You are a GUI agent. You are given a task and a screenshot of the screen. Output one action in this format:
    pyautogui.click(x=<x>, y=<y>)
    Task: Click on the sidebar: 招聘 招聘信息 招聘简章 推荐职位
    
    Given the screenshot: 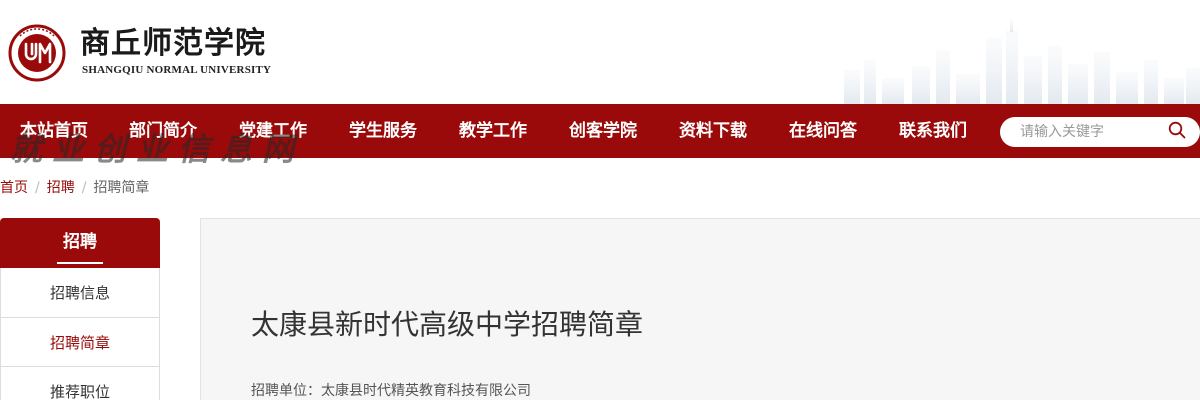 What is the action you would take?
    pyautogui.click(x=80, y=309)
    